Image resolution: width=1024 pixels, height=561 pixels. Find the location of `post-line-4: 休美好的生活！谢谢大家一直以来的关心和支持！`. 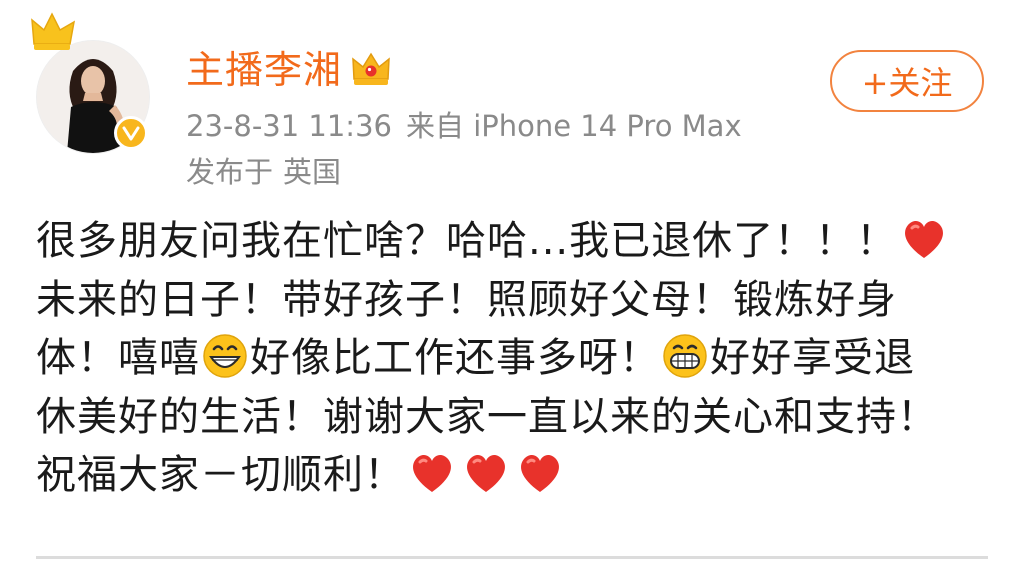

post-line-4: 休美好的生活！谢谢大家一直以来的关心和支持！ is located at coordinates (514, 417).